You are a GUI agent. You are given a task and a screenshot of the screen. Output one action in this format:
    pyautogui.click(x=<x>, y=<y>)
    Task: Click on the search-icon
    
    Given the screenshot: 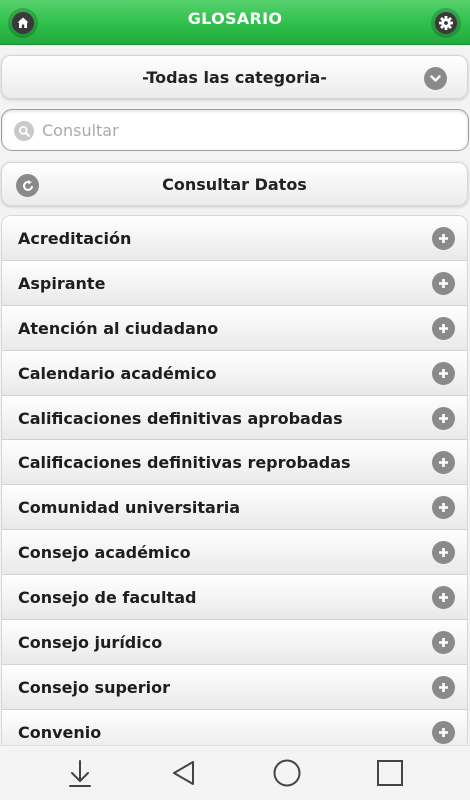 What is the action you would take?
    pyautogui.click(x=24, y=131)
    